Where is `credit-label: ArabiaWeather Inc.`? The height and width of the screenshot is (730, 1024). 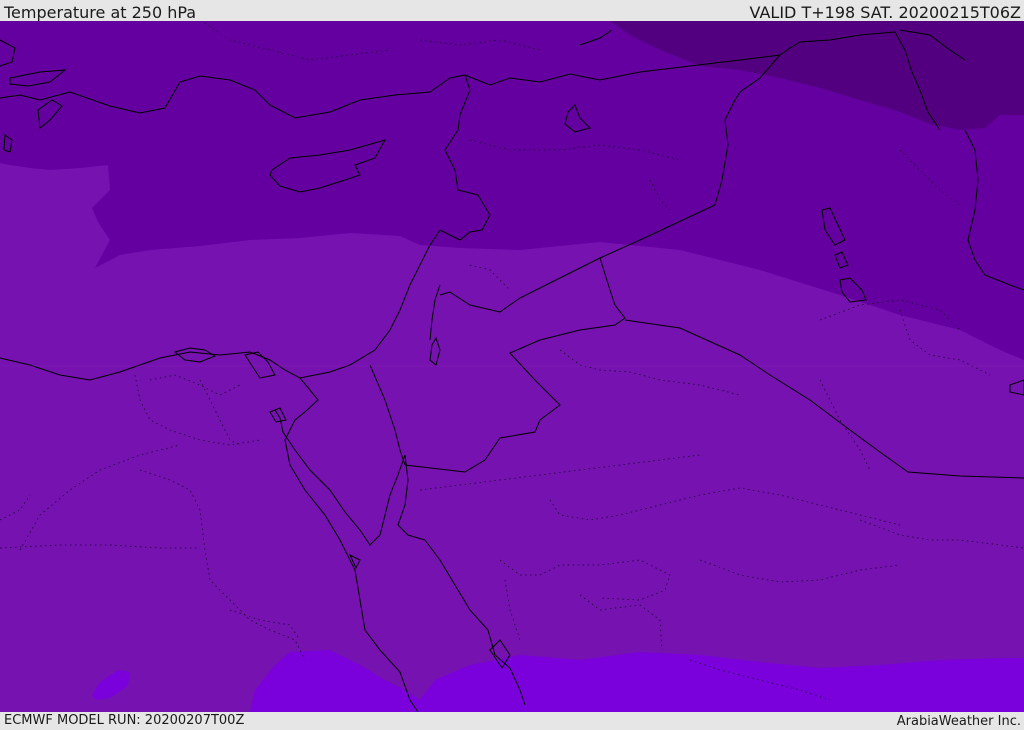
credit-label: ArabiaWeather Inc. is located at coordinates (958, 721).